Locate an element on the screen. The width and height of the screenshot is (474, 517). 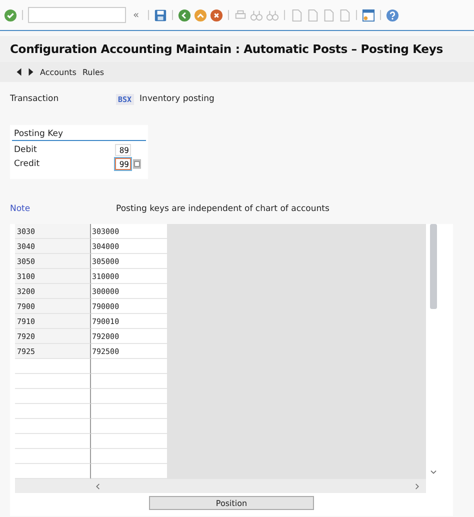
posting-key-field: 89 is located at coordinates (123, 150).